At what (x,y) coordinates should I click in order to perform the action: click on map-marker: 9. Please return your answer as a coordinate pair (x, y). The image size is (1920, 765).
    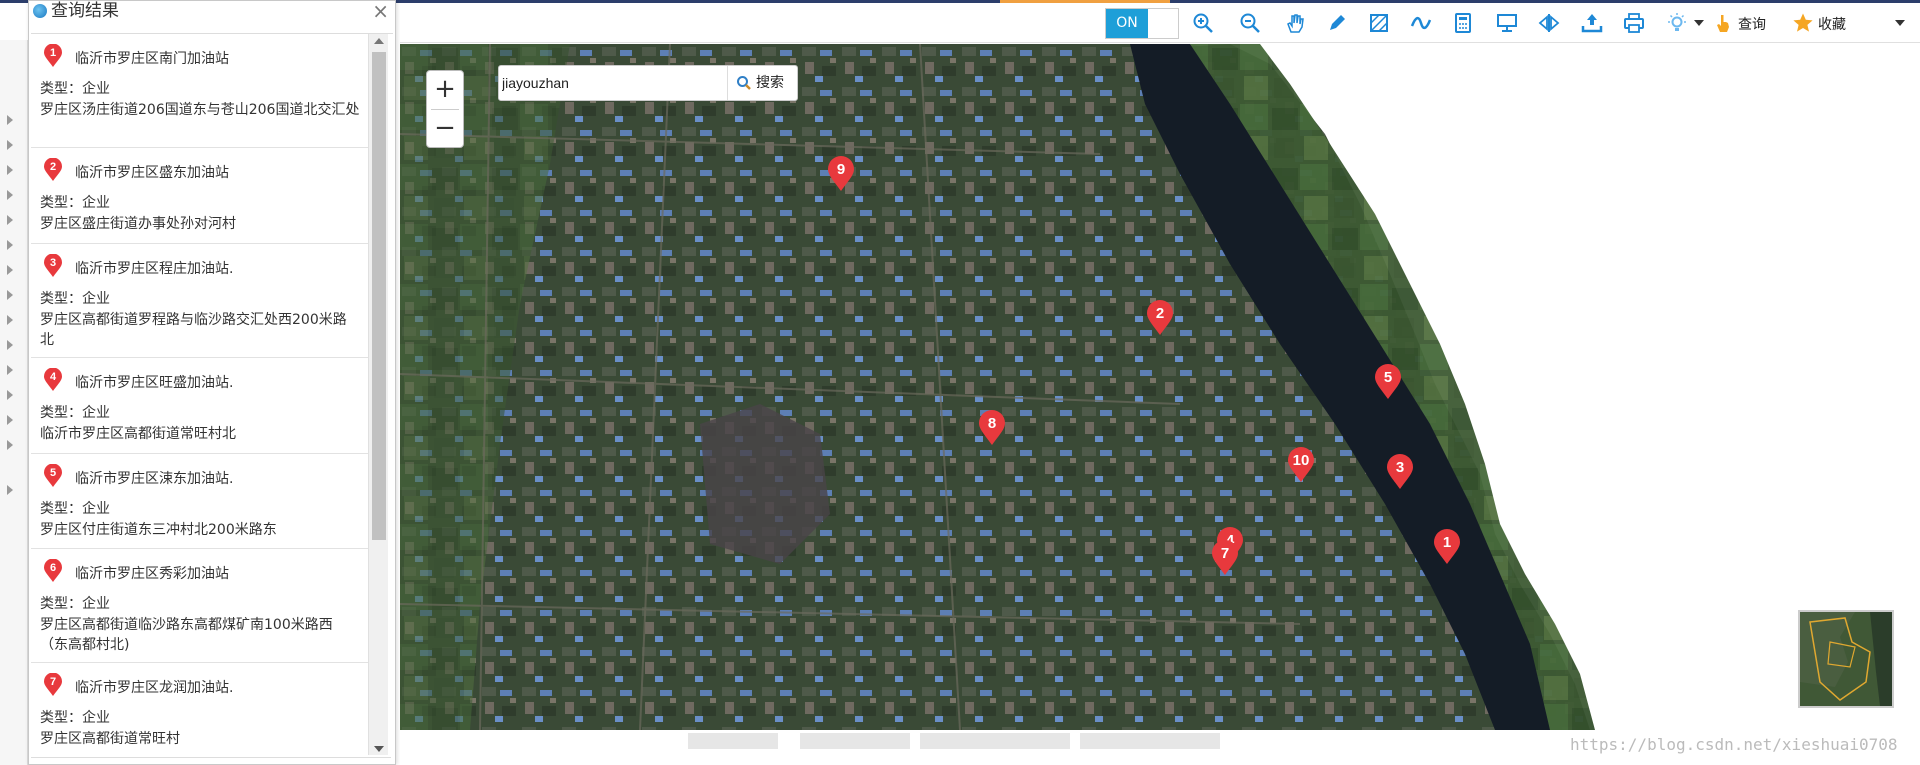
    Looking at the image, I should click on (841, 174).